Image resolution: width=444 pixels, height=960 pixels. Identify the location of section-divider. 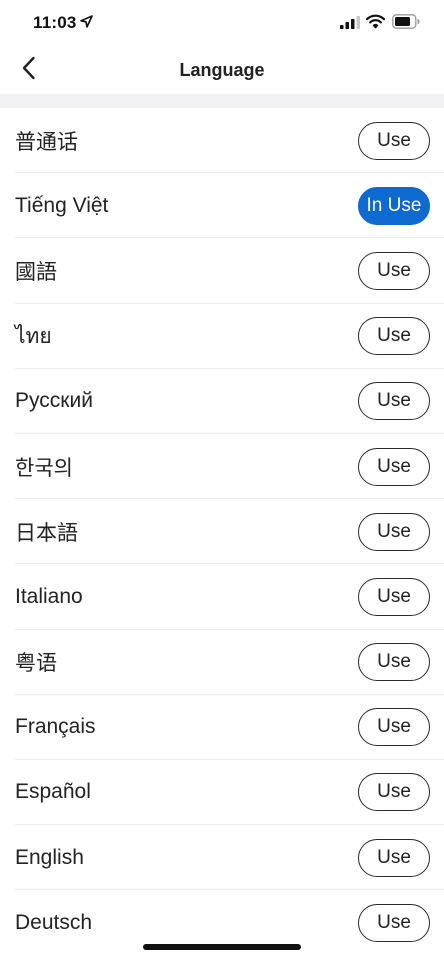
(222, 101).